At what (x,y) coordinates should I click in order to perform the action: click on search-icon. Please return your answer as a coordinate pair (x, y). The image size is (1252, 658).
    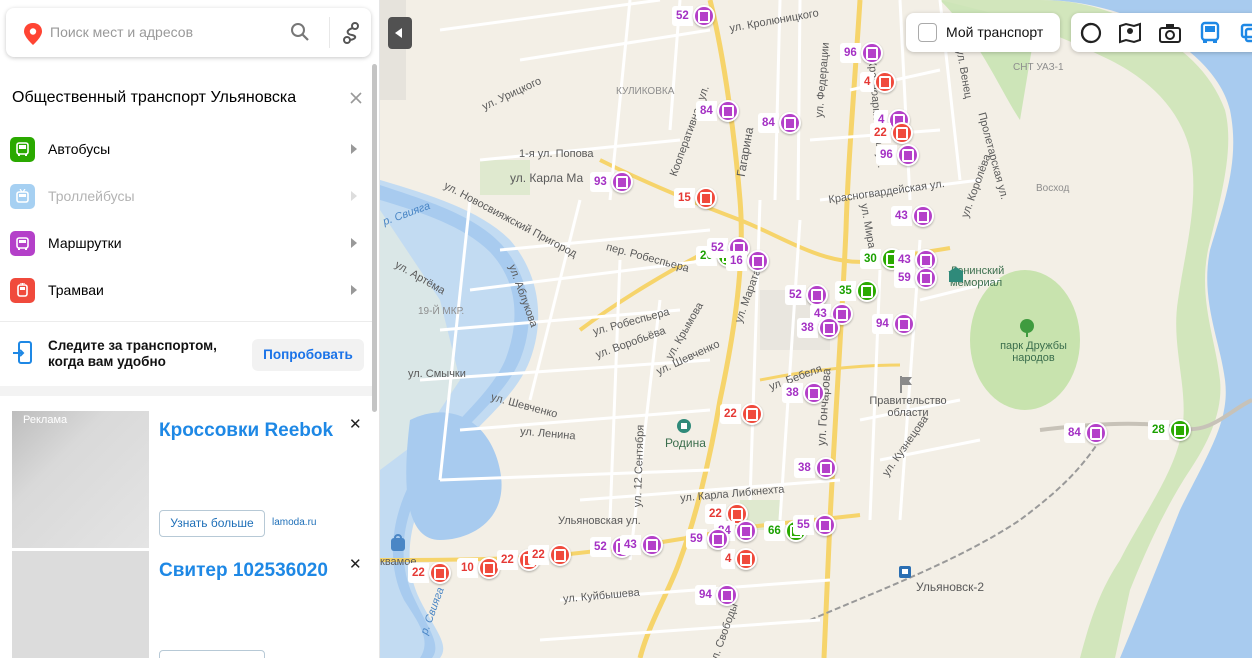
    Looking at the image, I should click on (300, 32).